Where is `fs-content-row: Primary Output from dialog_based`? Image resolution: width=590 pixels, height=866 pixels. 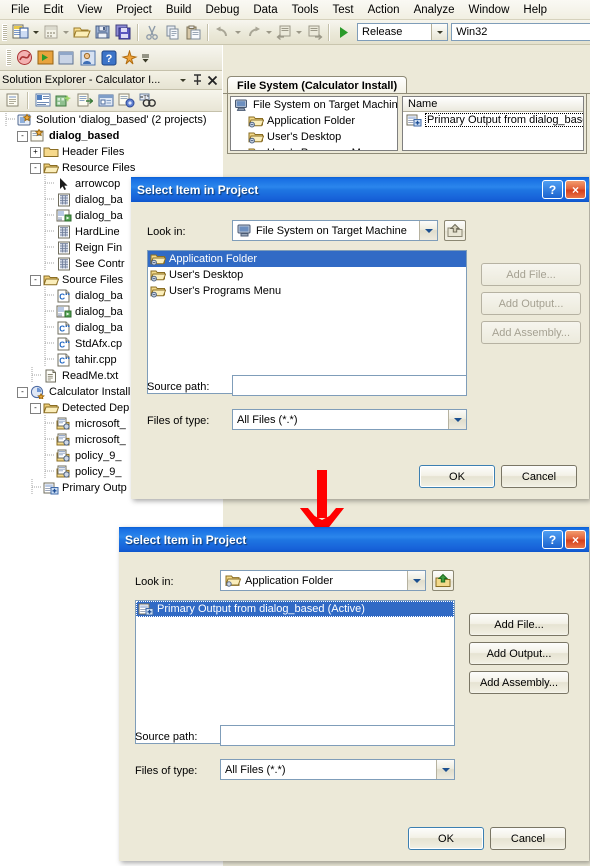
fs-content-row: Primary Output from dialog_based is located at coordinates (493, 120).